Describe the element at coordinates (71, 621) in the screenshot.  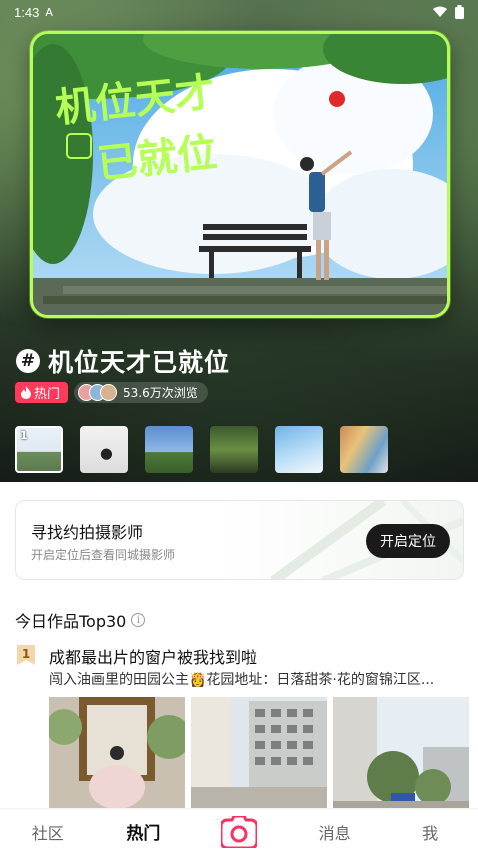
I see `section-title-text: 今日作品Top30` at that location.